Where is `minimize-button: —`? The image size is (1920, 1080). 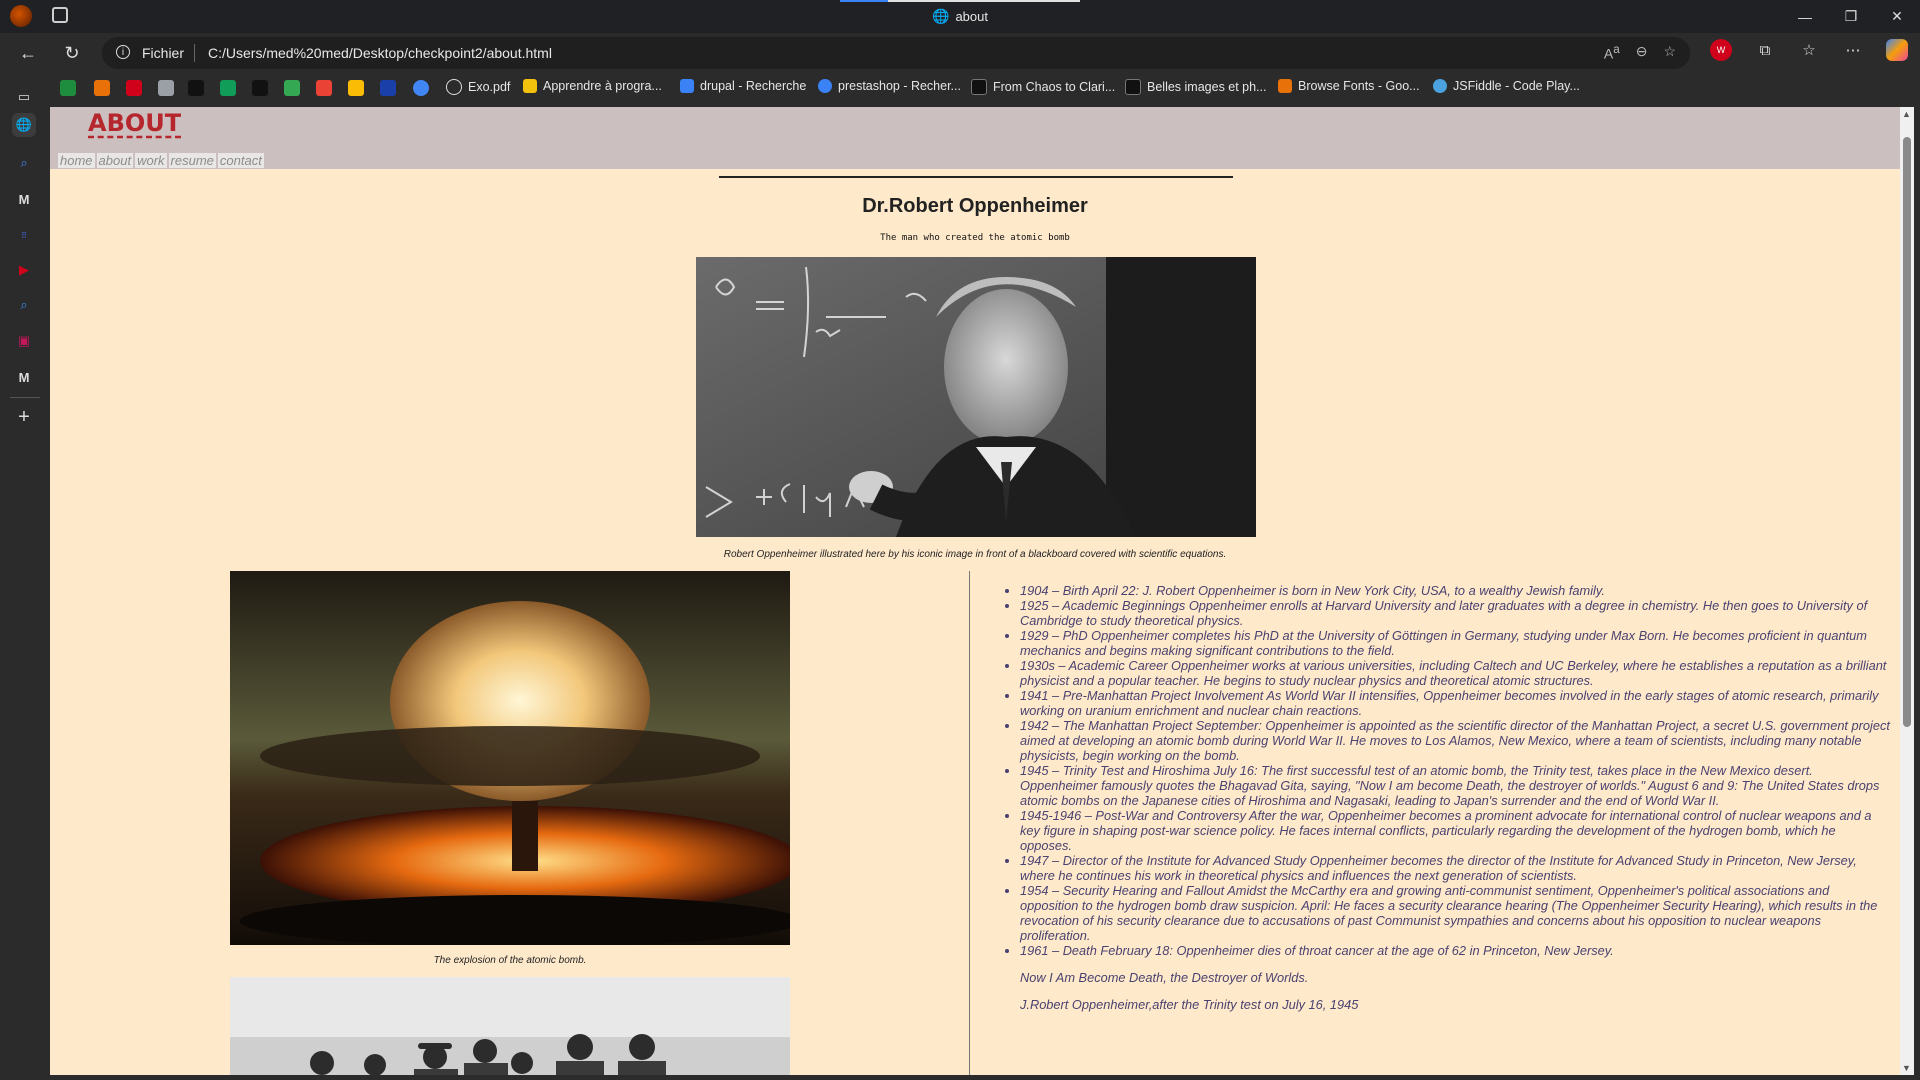
minimize-button: — is located at coordinates (1805, 16).